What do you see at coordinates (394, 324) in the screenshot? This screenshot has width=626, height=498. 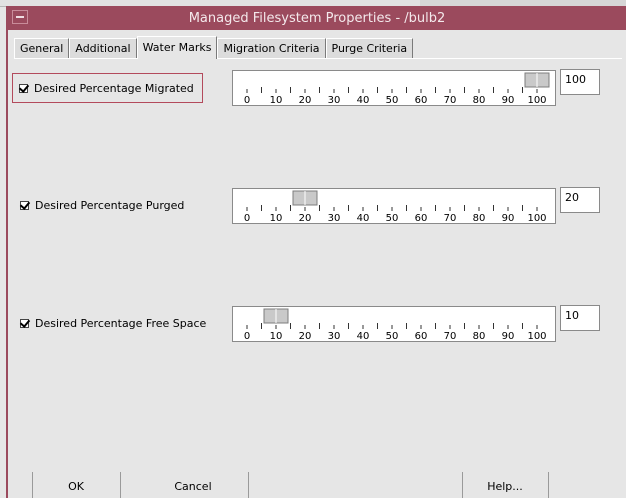 I see `free-space-slider: 0 10 20 30 40 50 60 70 80 90 100` at bounding box center [394, 324].